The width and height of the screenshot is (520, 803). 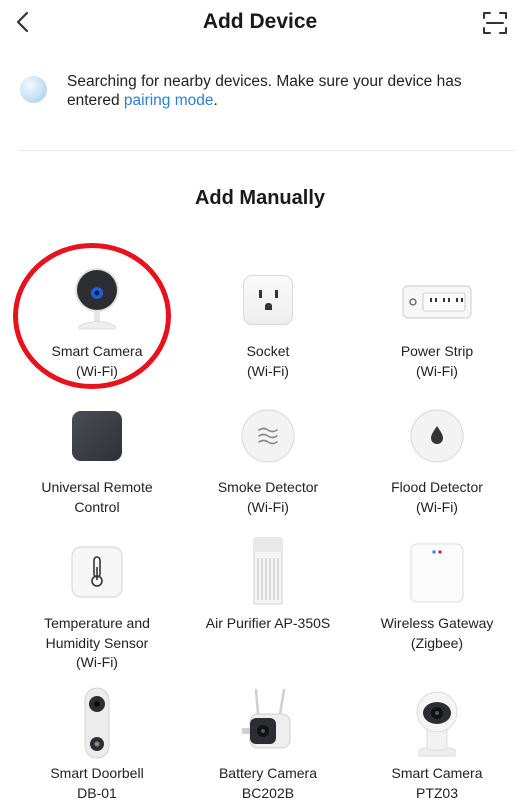 I want to click on device-label-line1: Smoke Detector, so click(x=268, y=488).